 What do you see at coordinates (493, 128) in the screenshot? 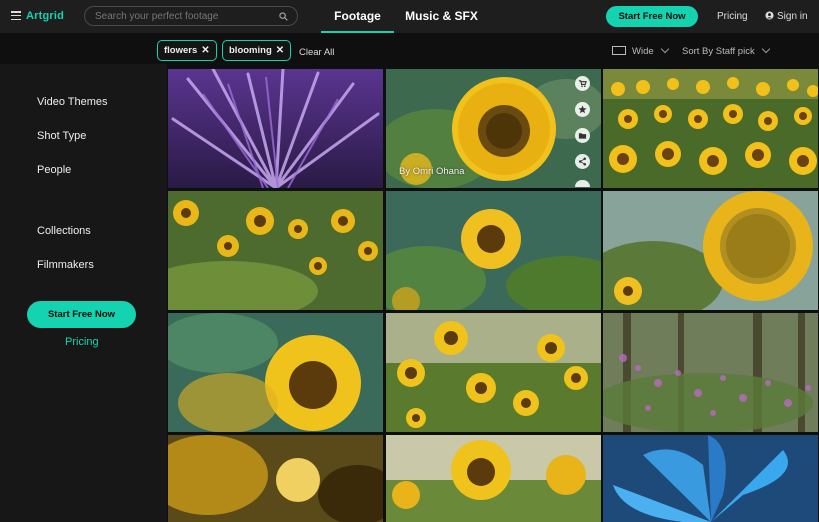
I see `video-thumbnail-hovered: By Omri Ohana` at bounding box center [493, 128].